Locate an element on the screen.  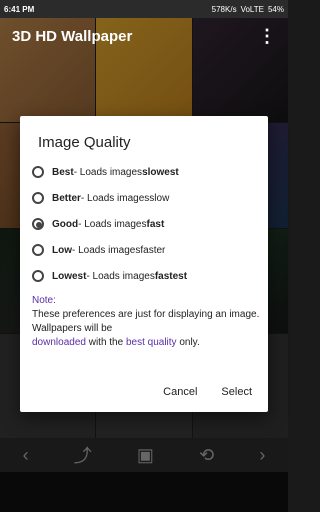
volte-label: VoLTE is located at coordinates (252, 9).